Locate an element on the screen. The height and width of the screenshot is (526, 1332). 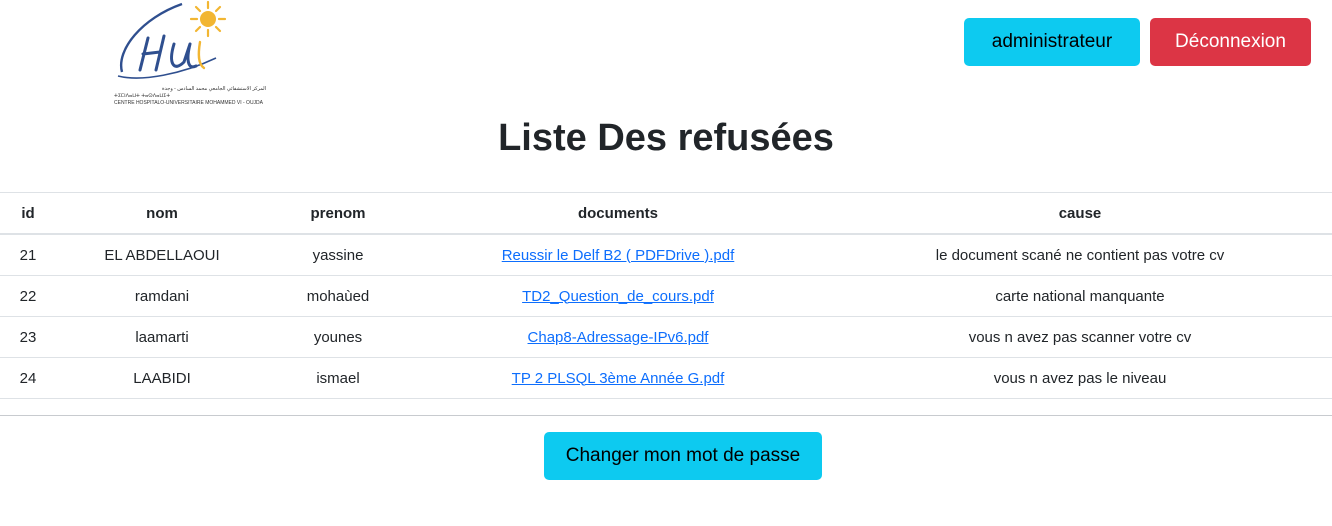
cell-document: TP 2 PLSQL 3ème Année G.pdf is located at coordinates (618, 378).